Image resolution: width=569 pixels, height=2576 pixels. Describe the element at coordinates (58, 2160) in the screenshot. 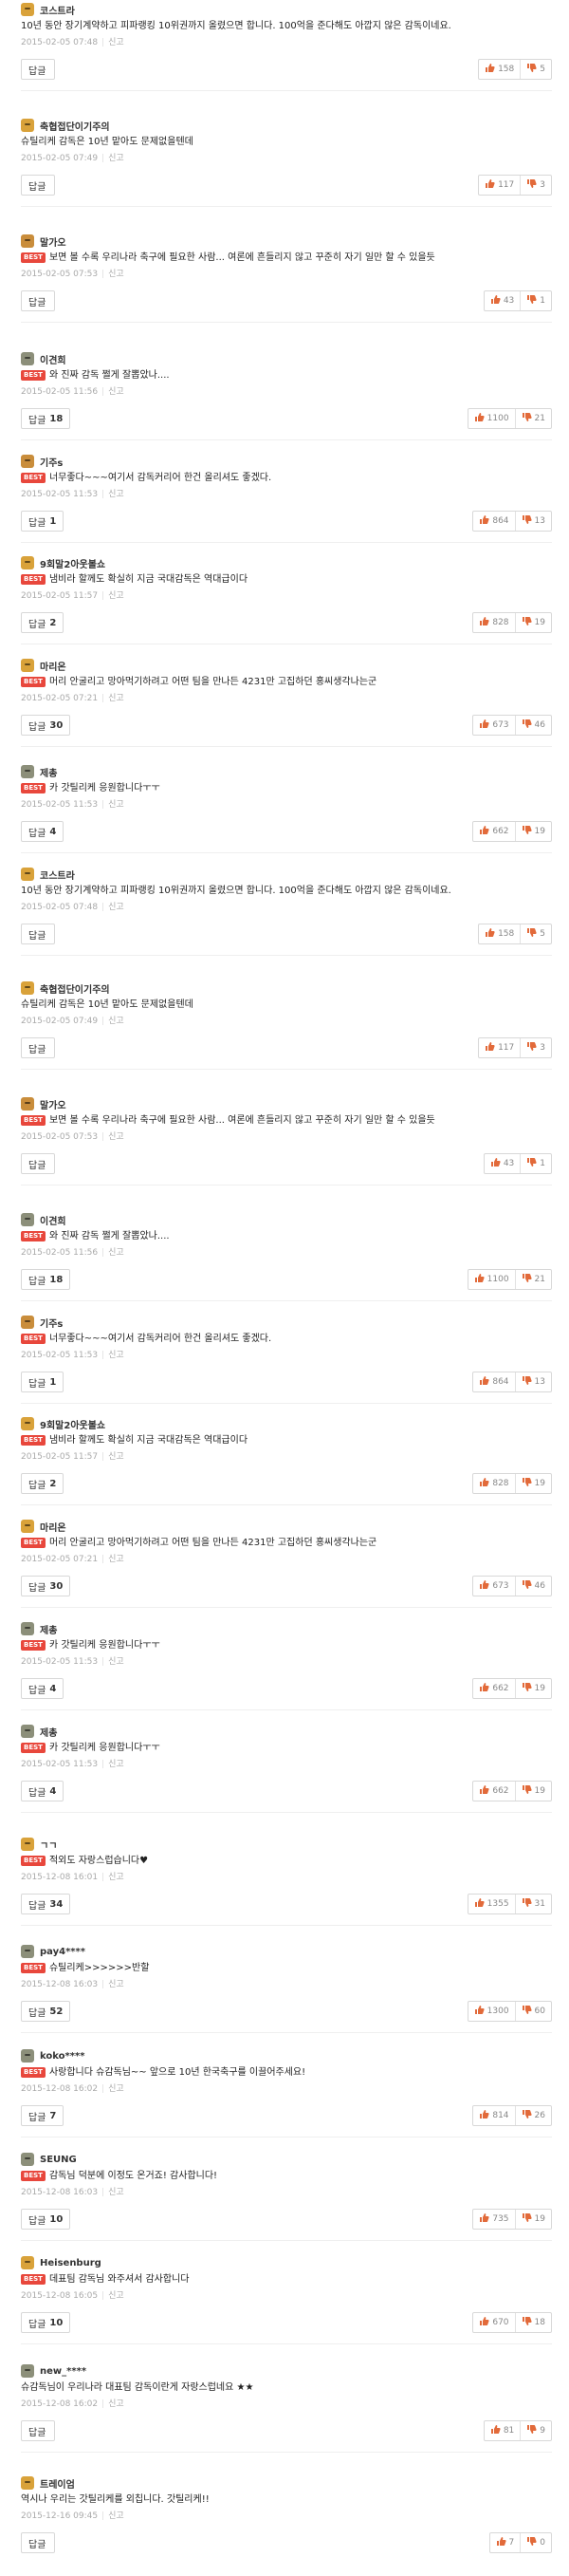

I see `comment-nickname: SEUNG` at that location.